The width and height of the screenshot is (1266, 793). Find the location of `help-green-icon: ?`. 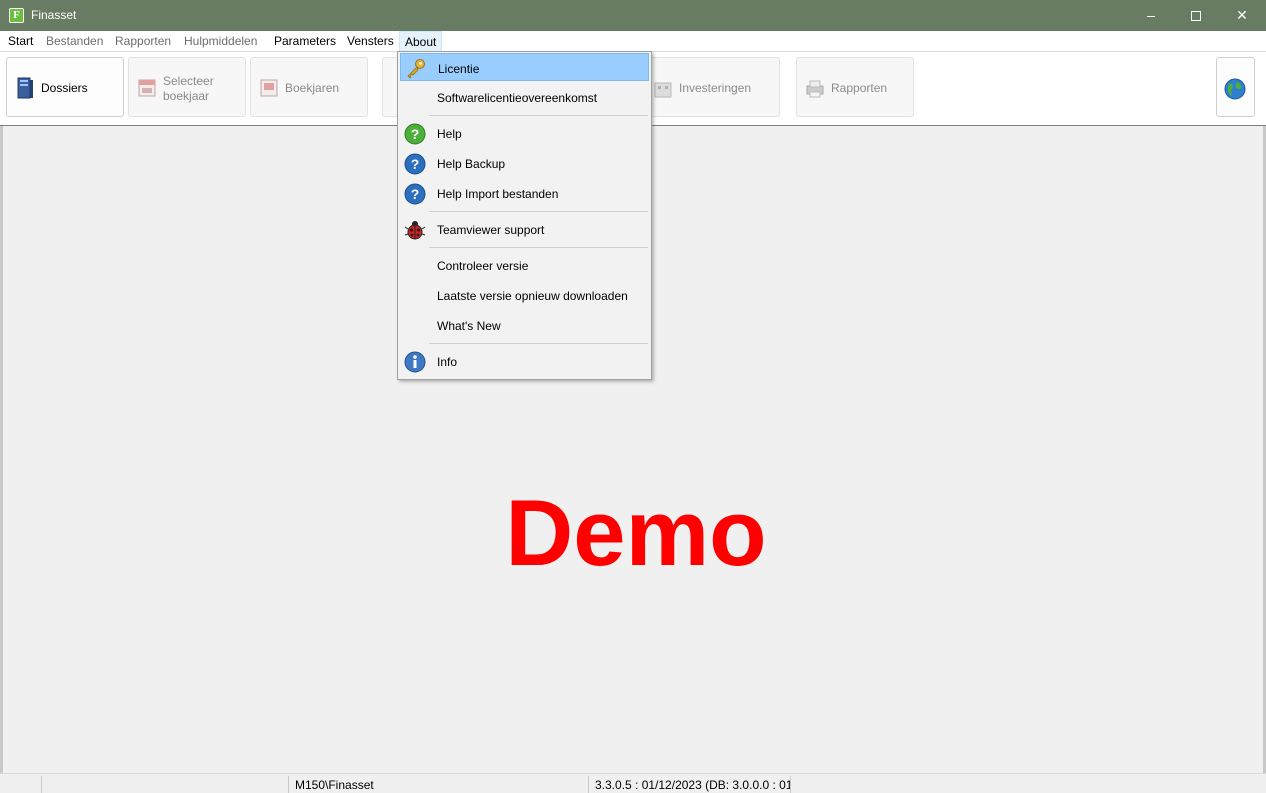

help-green-icon: ? is located at coordinates (415, 134).